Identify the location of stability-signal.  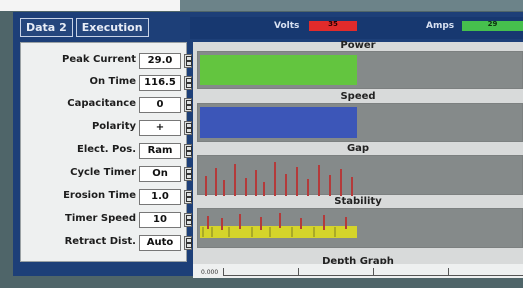
(278, 225).